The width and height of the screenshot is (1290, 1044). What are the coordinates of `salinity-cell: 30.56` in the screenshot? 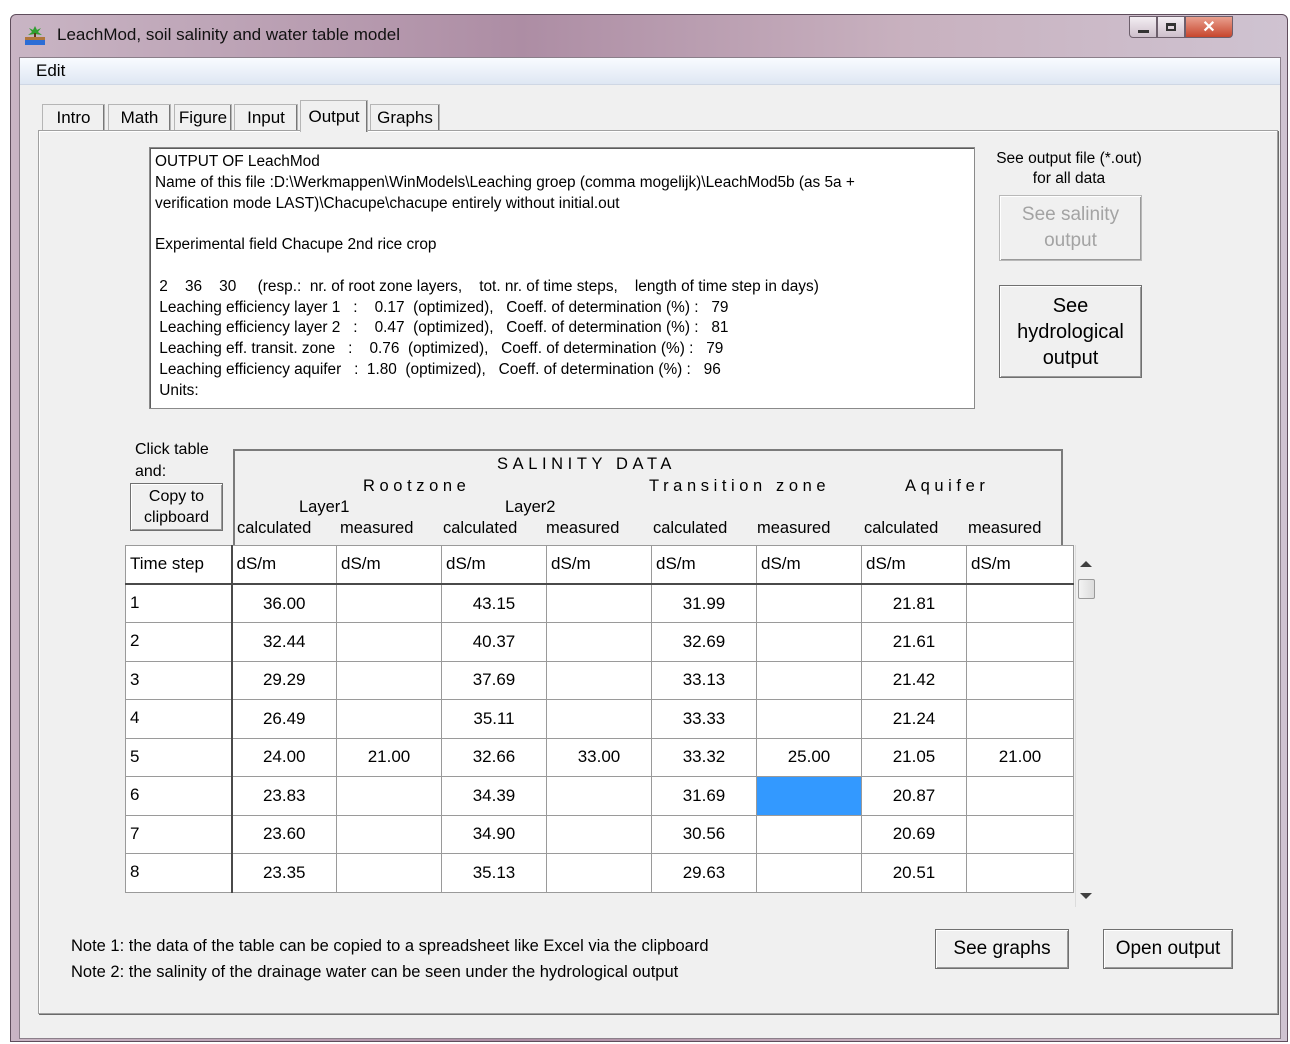 It's located at (704, 834).